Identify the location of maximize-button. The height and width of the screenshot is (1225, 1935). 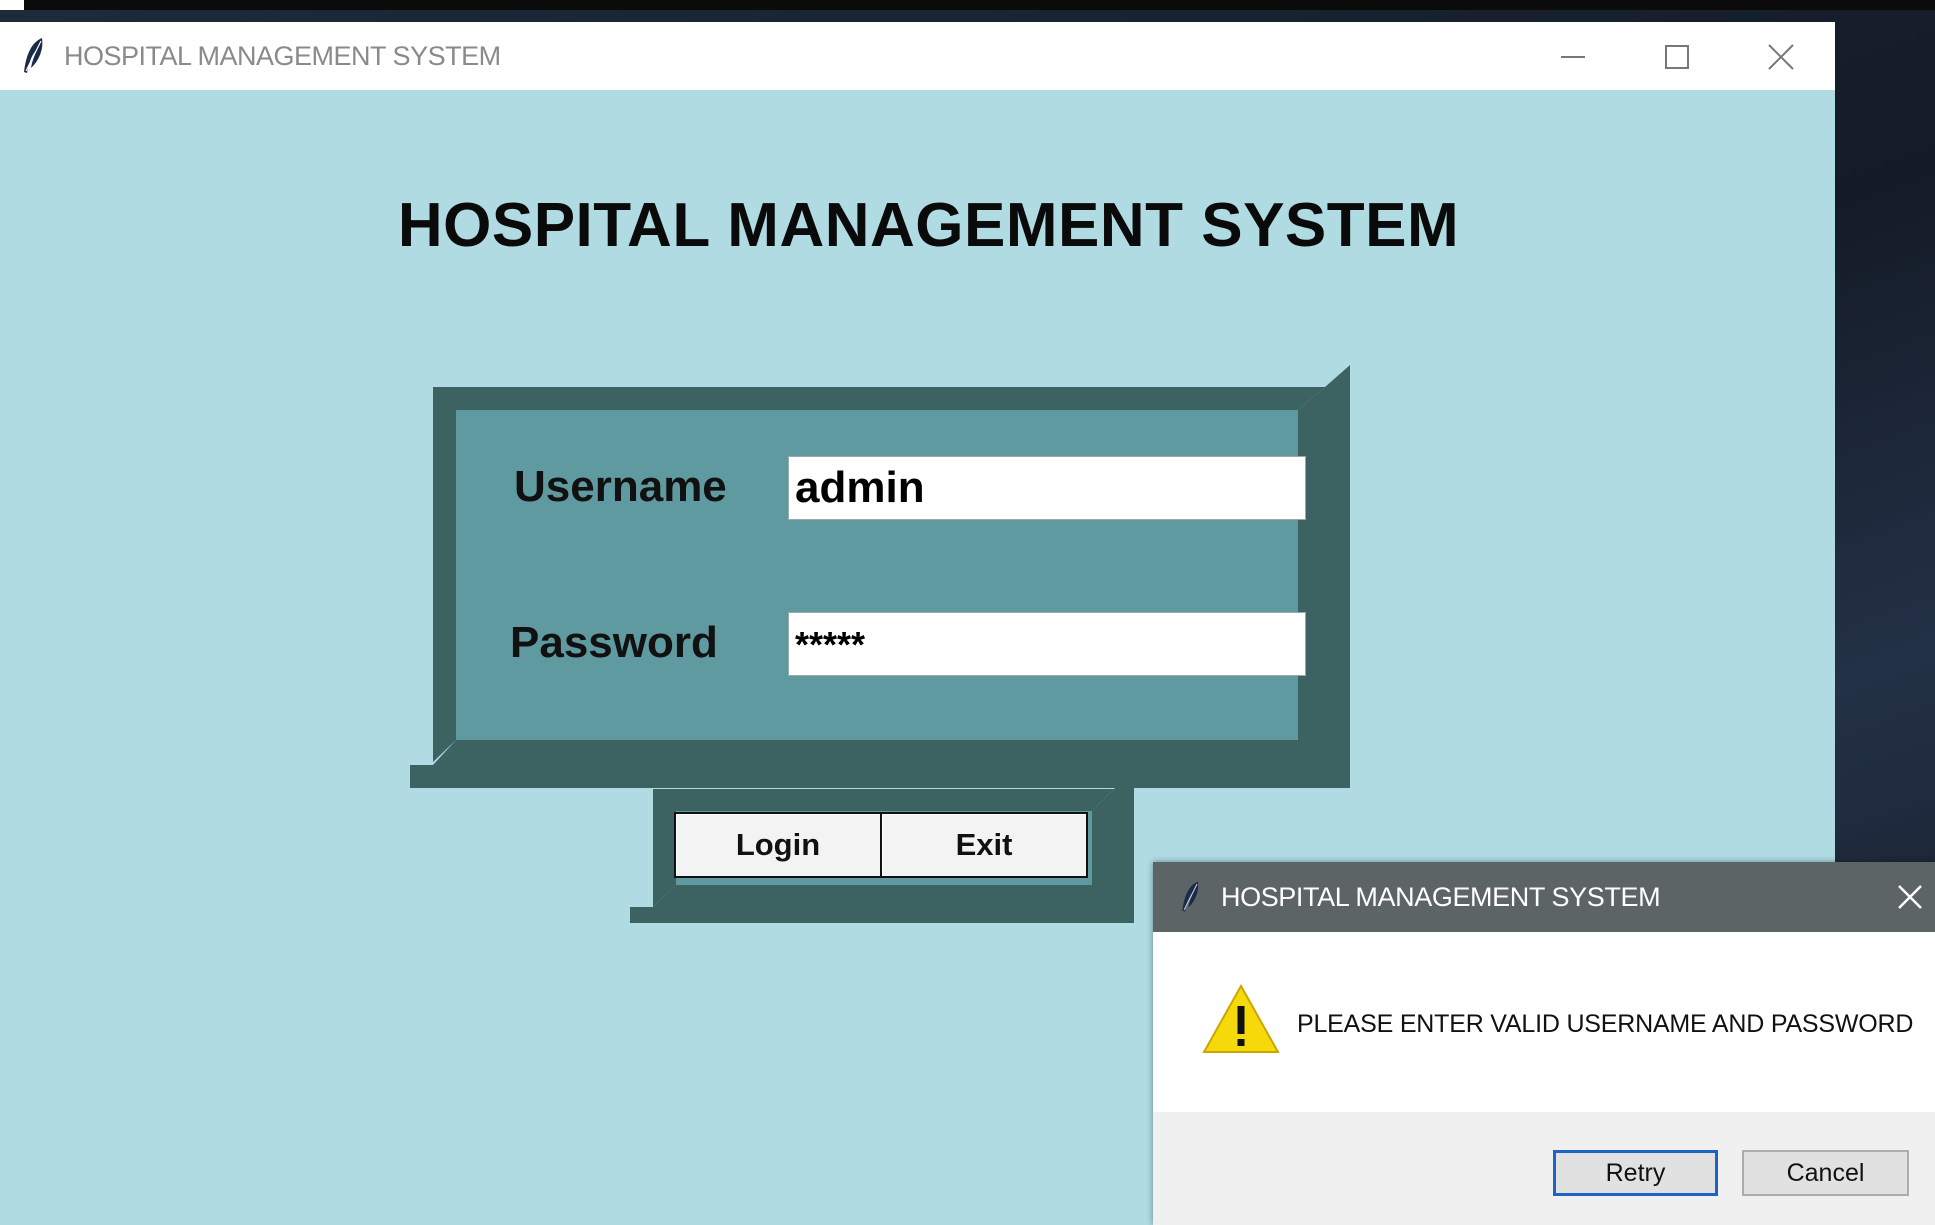
(1677, 56).